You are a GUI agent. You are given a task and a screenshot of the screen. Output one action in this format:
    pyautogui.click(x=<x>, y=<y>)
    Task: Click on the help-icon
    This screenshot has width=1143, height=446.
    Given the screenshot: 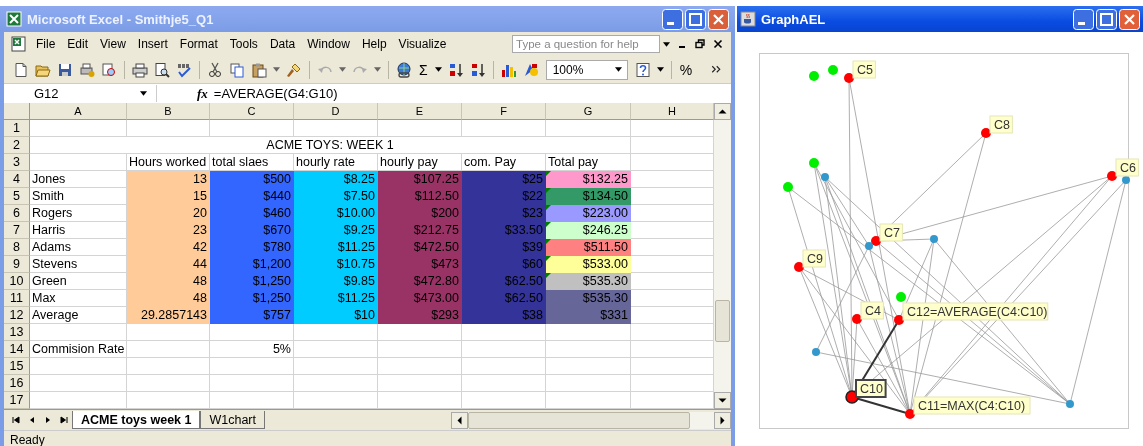 What is the action you would take?
    pyautogui.click(x=642, y=69)
    